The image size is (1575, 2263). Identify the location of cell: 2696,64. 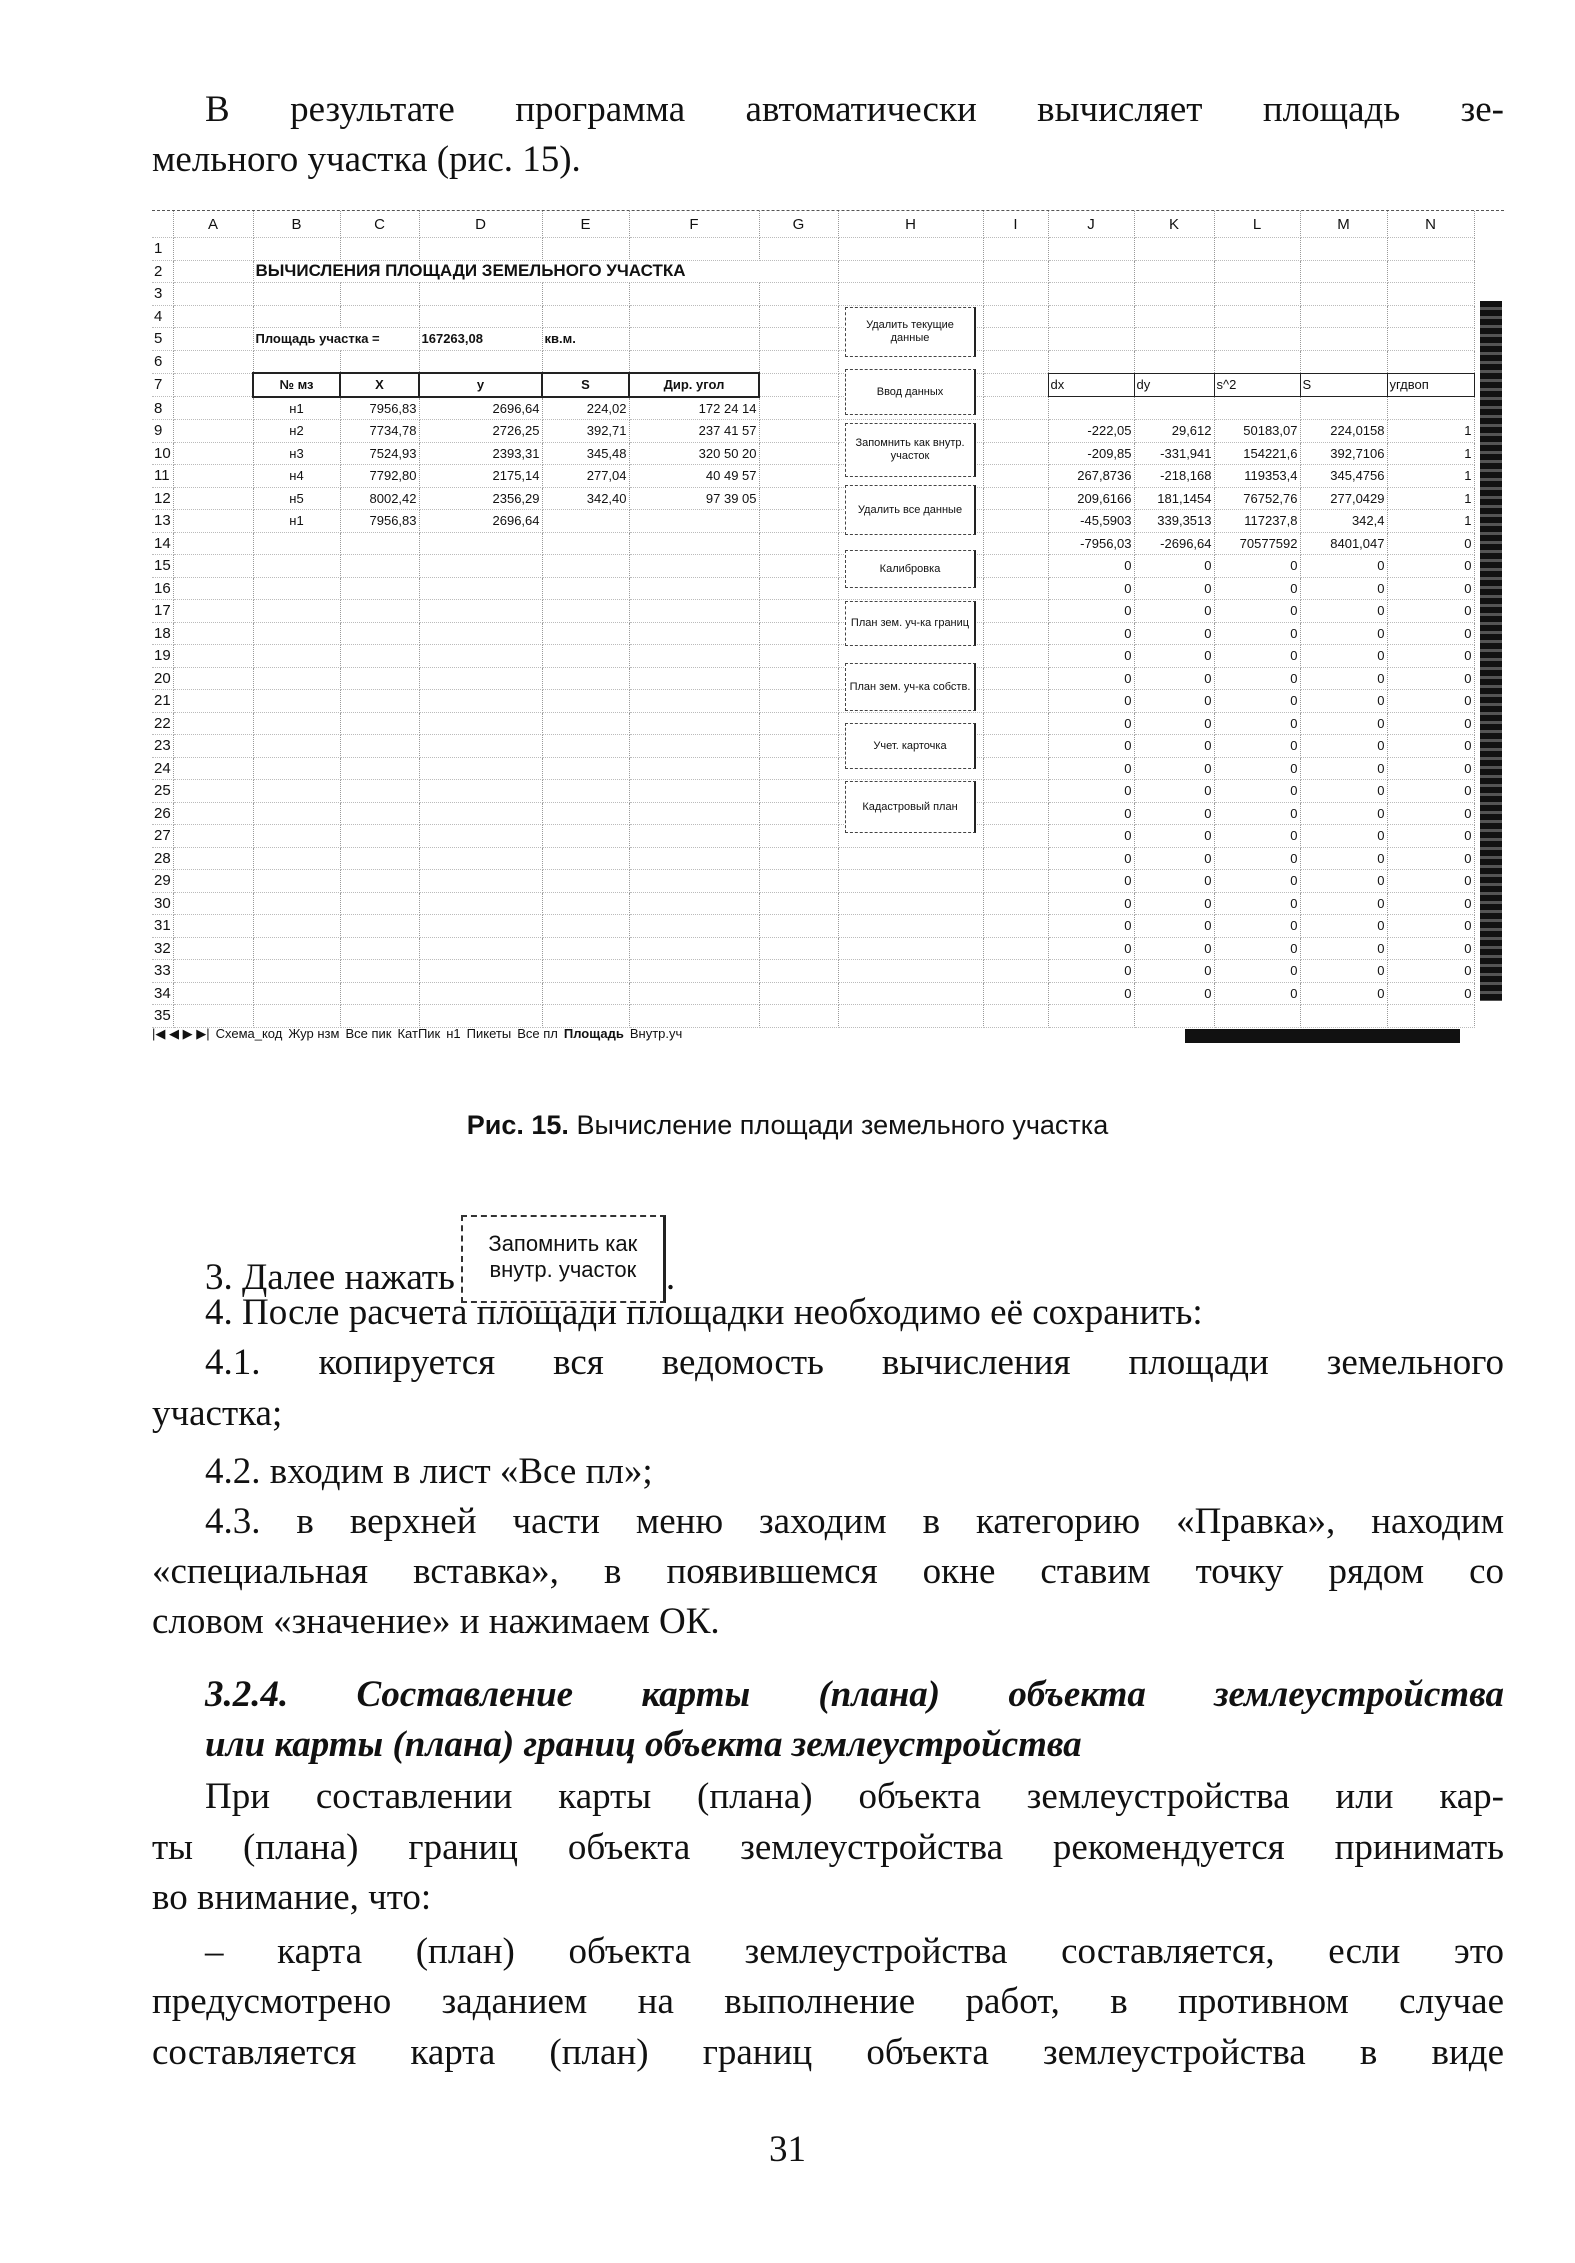
(481, 408).